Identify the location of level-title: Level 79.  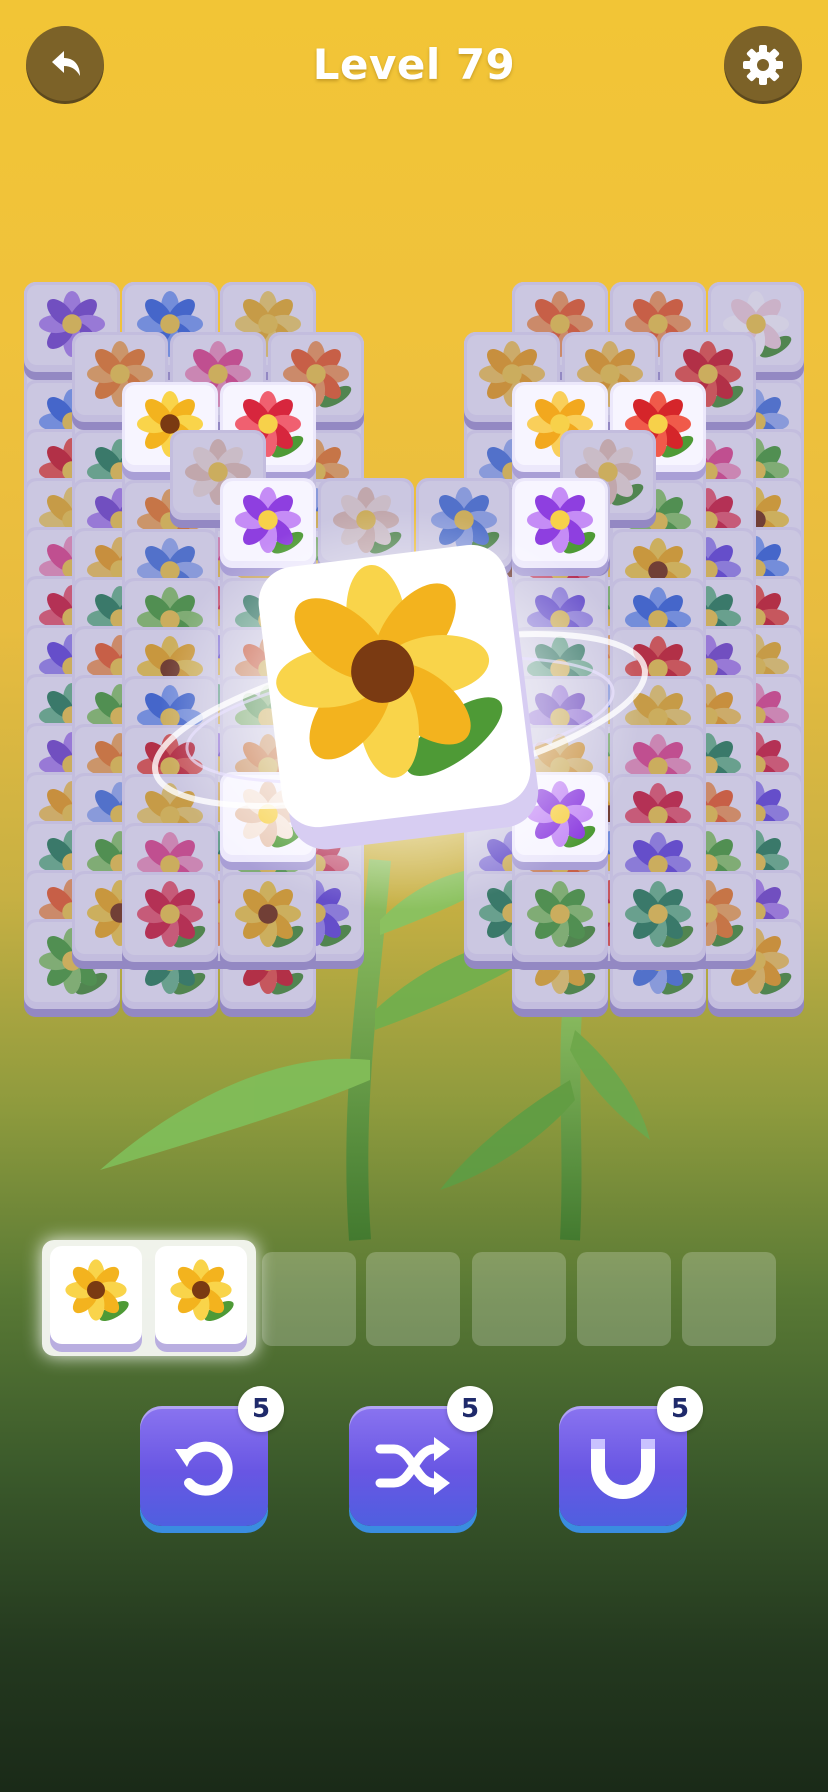
(414, 64).